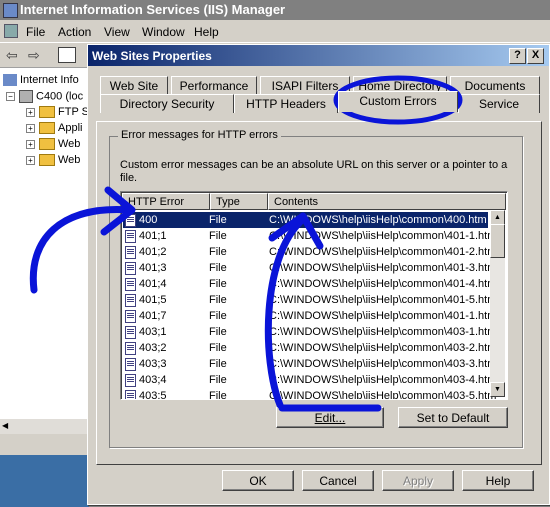 The image size is (550, 507). What do you see at coordinates (163, 32) in the screenshot?
I see `menu-window: Window` at bounding box center [163, 32].